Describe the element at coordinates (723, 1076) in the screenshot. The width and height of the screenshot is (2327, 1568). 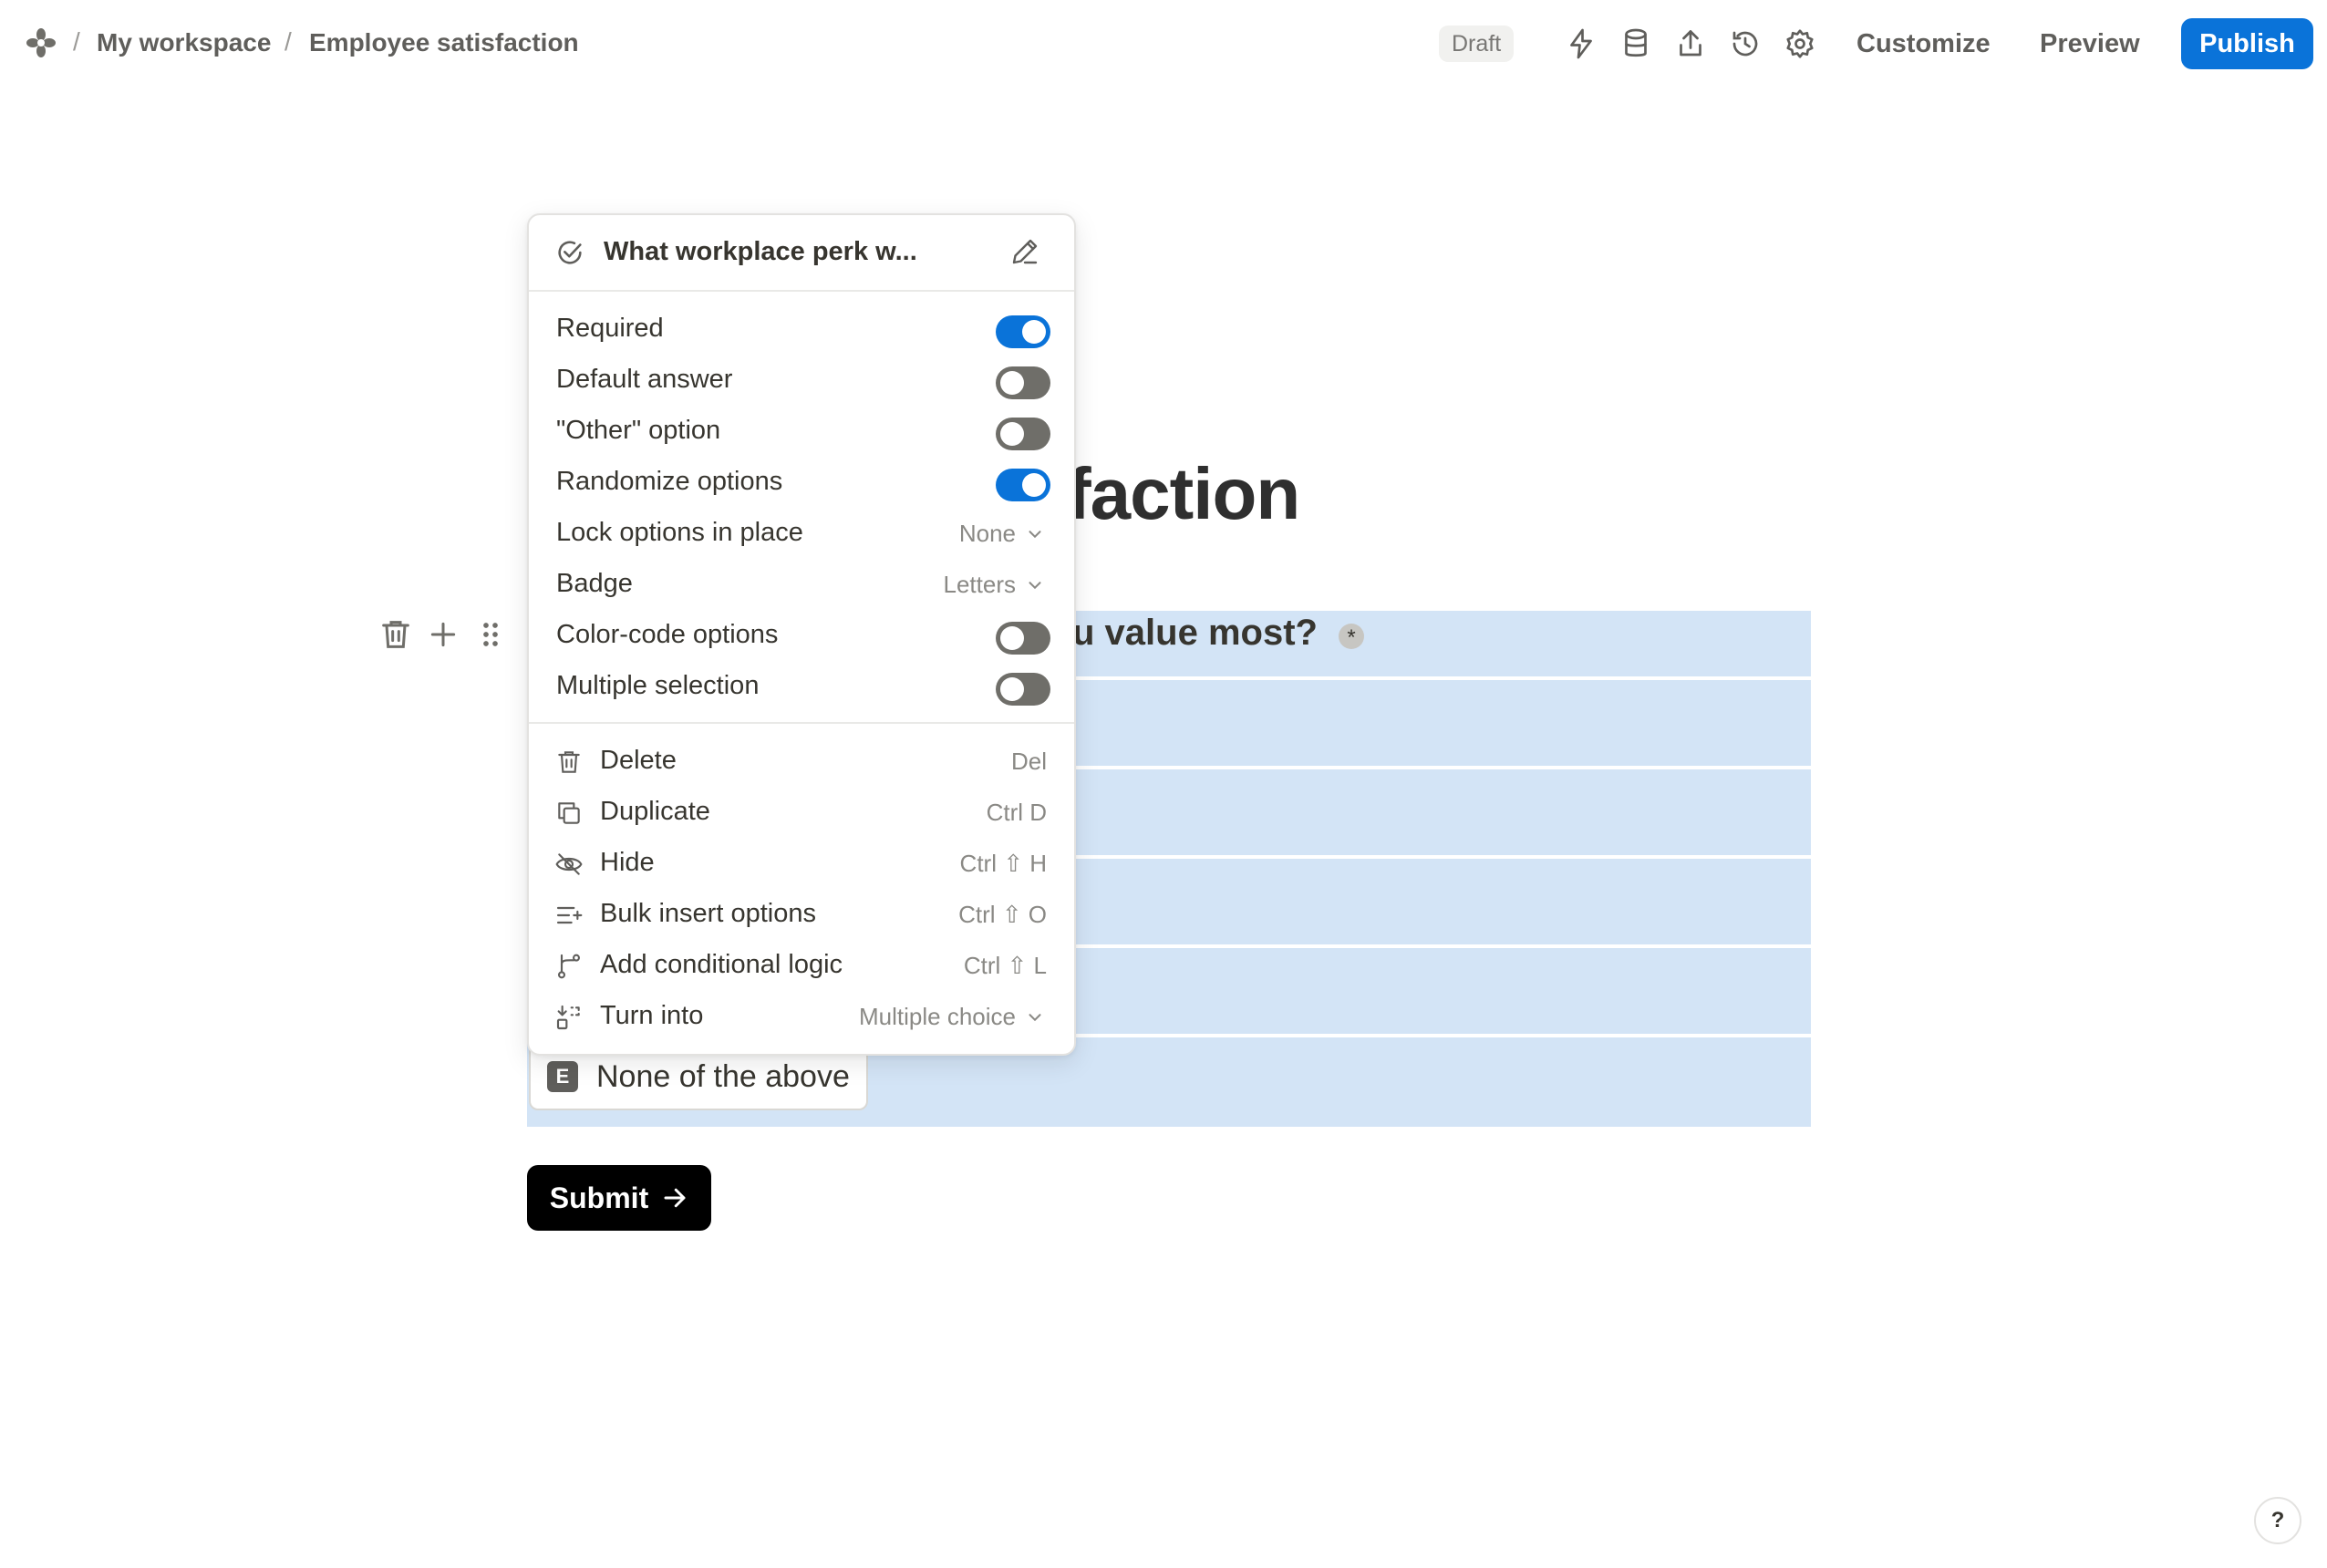
I see `option-label: None of the above` at that location.